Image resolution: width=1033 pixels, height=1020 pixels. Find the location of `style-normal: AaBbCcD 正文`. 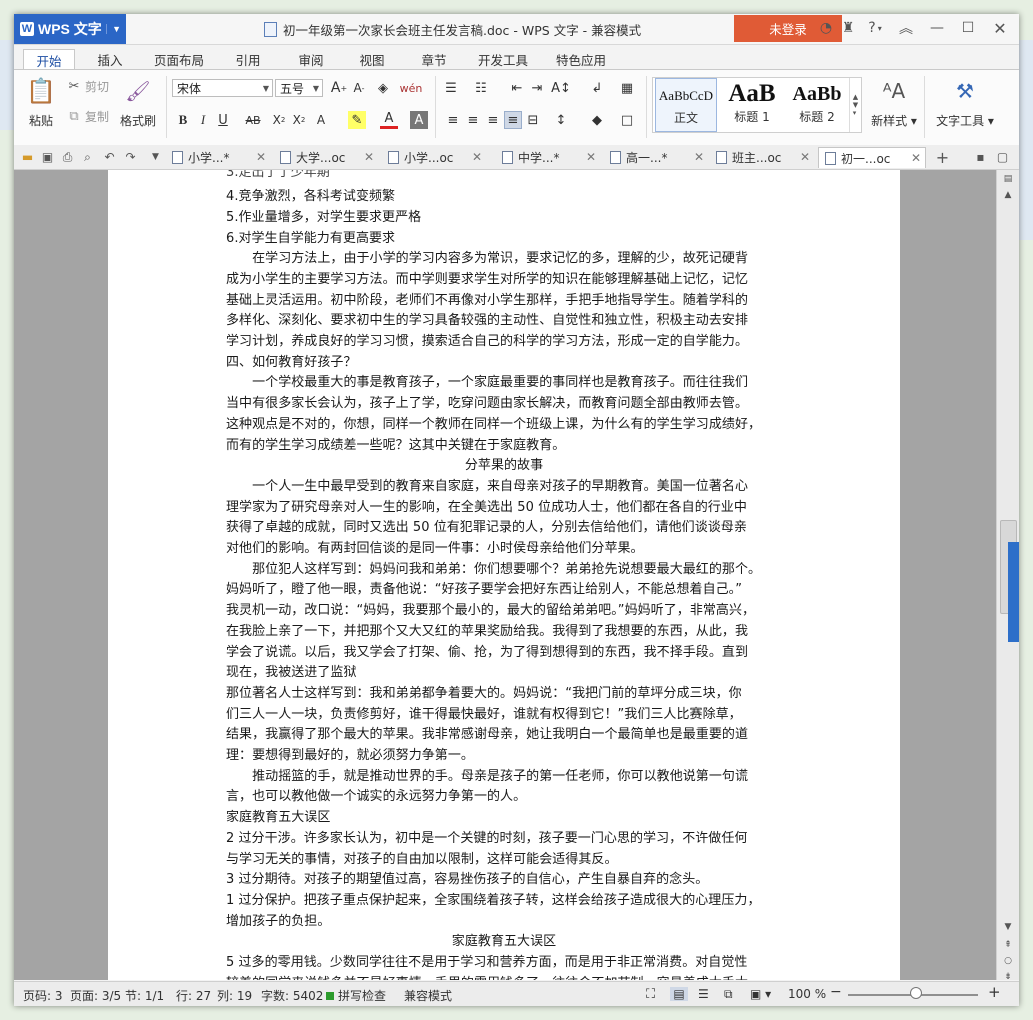

style-normal: AaBbCcD 正文 is located at coordinates (686, 105).